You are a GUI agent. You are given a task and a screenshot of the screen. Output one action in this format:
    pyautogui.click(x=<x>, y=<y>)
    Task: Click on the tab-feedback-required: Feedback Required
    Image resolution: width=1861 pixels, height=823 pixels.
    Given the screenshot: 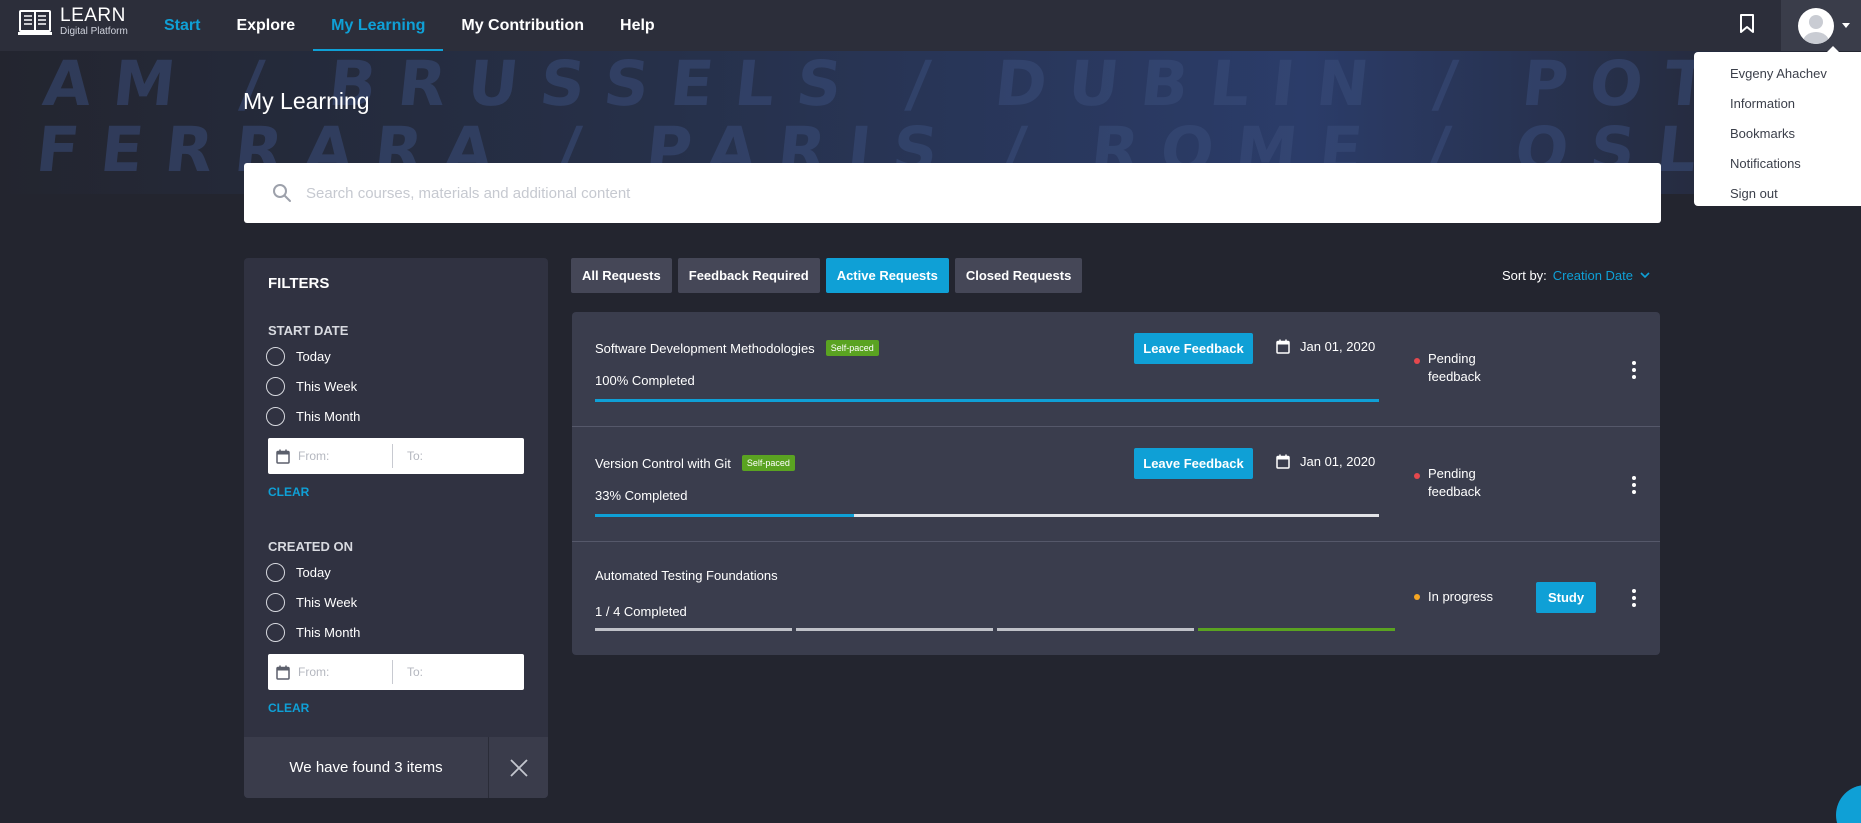 What is the action you would take?
    pyautogui.click(x=748, y=275)
    